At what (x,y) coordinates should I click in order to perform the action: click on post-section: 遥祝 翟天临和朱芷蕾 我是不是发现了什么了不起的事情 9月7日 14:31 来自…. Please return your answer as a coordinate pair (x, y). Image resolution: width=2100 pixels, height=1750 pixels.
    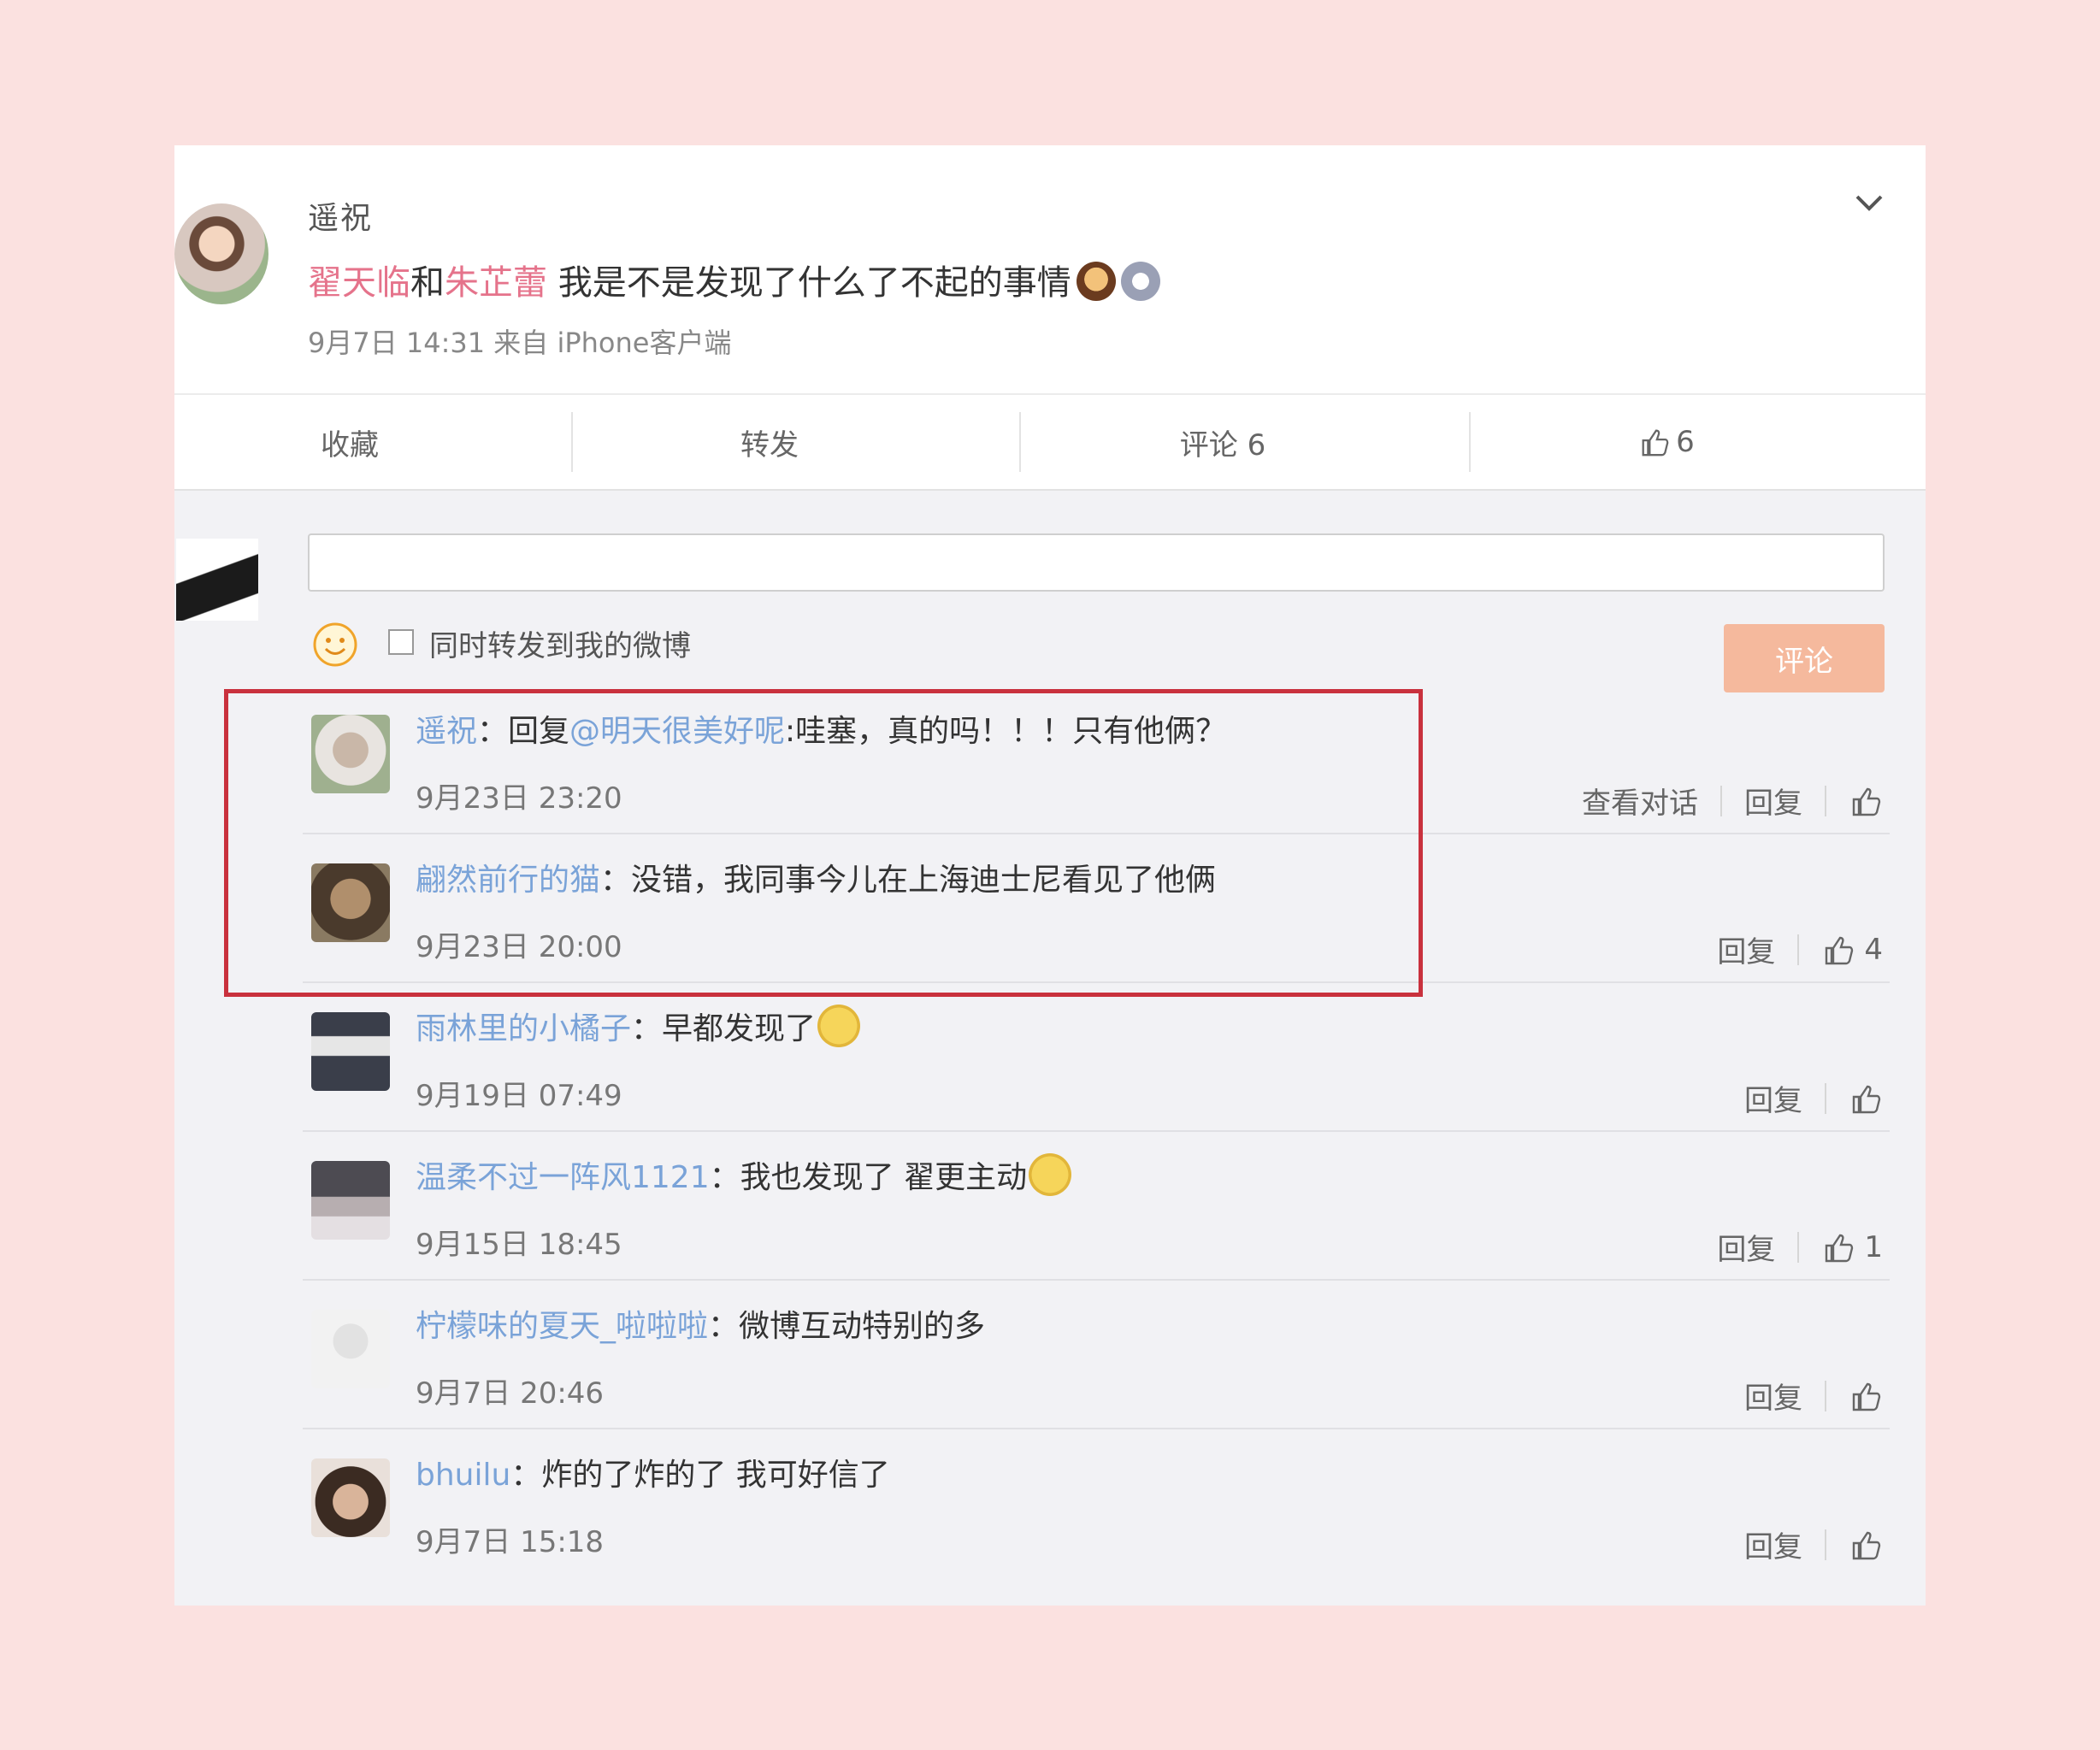
    Looking at the image, I should click on (1050, 269).